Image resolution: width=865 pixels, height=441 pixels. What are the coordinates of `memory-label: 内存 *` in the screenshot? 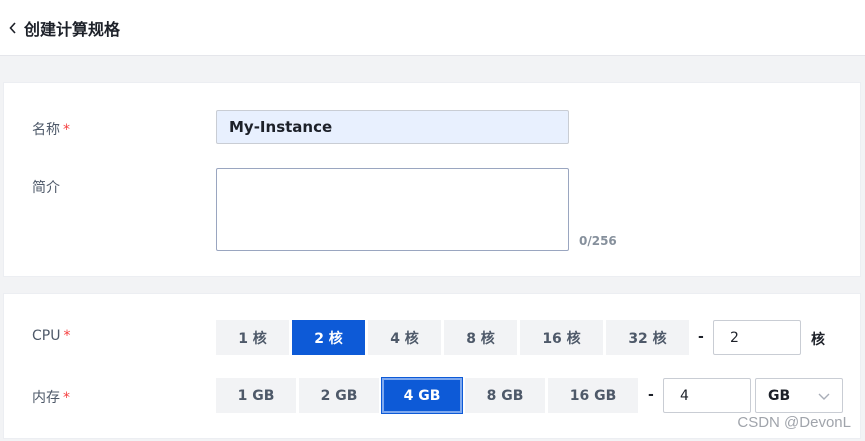 It's located at (51, 397).